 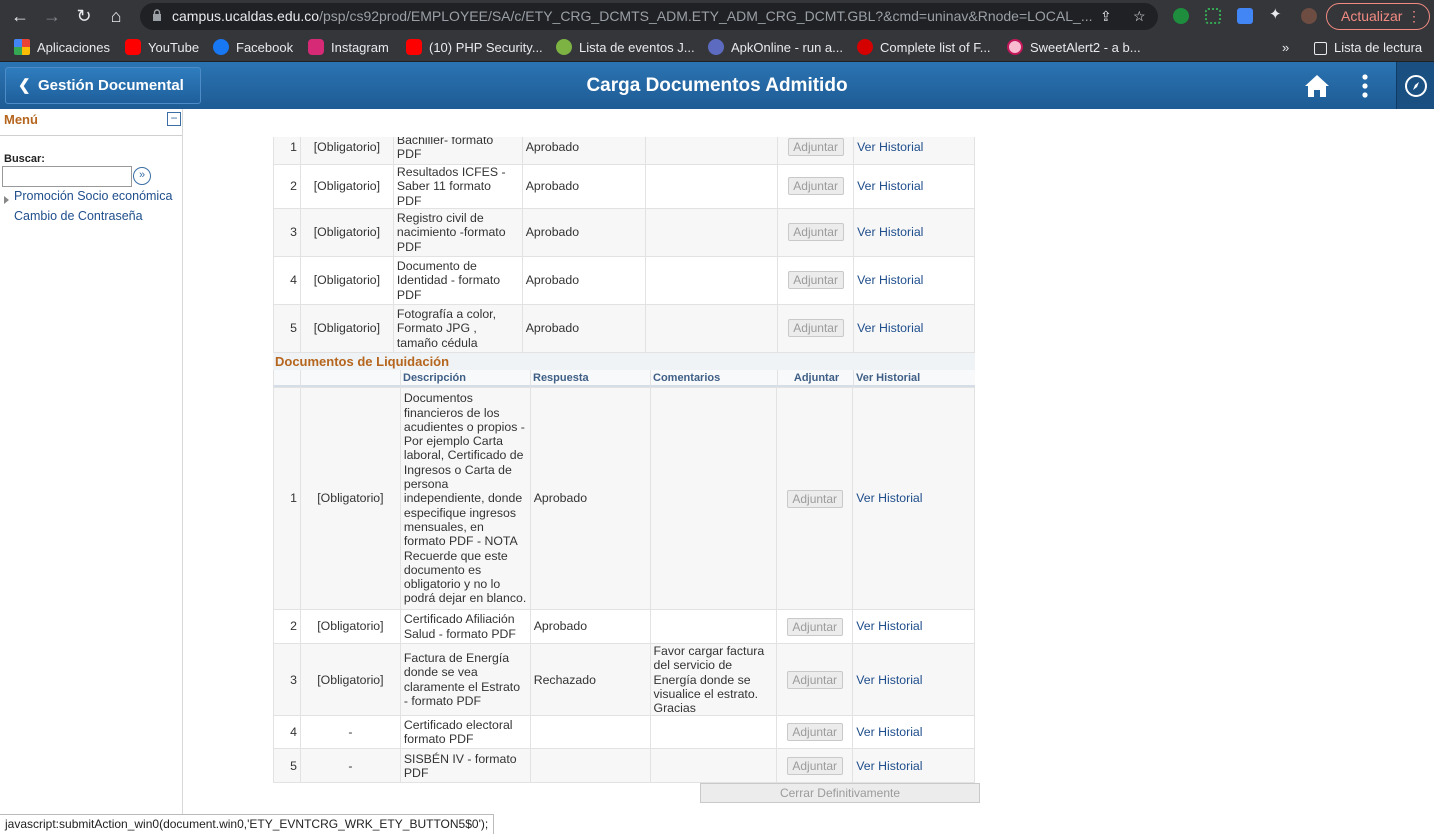 What do you see at coordinates (84, 16) in the screenshot?
I see `reload-icon: ↻` at bounding box center [84, 16].